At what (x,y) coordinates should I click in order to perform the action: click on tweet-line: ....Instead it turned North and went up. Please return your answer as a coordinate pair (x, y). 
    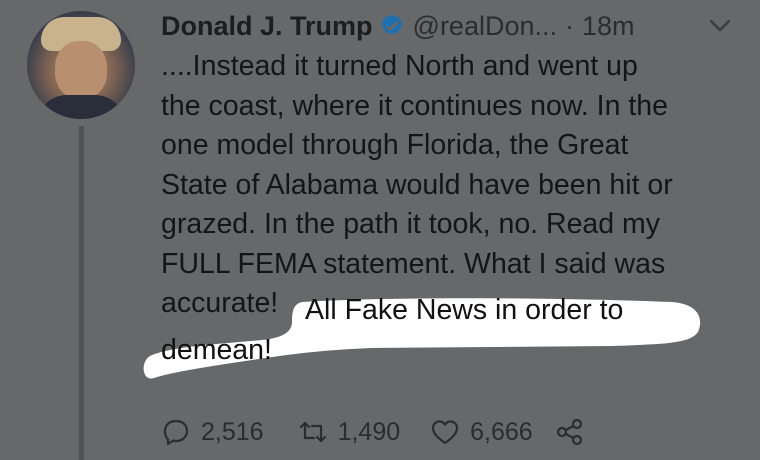
    Looking at the image, I should click on (399, 66).